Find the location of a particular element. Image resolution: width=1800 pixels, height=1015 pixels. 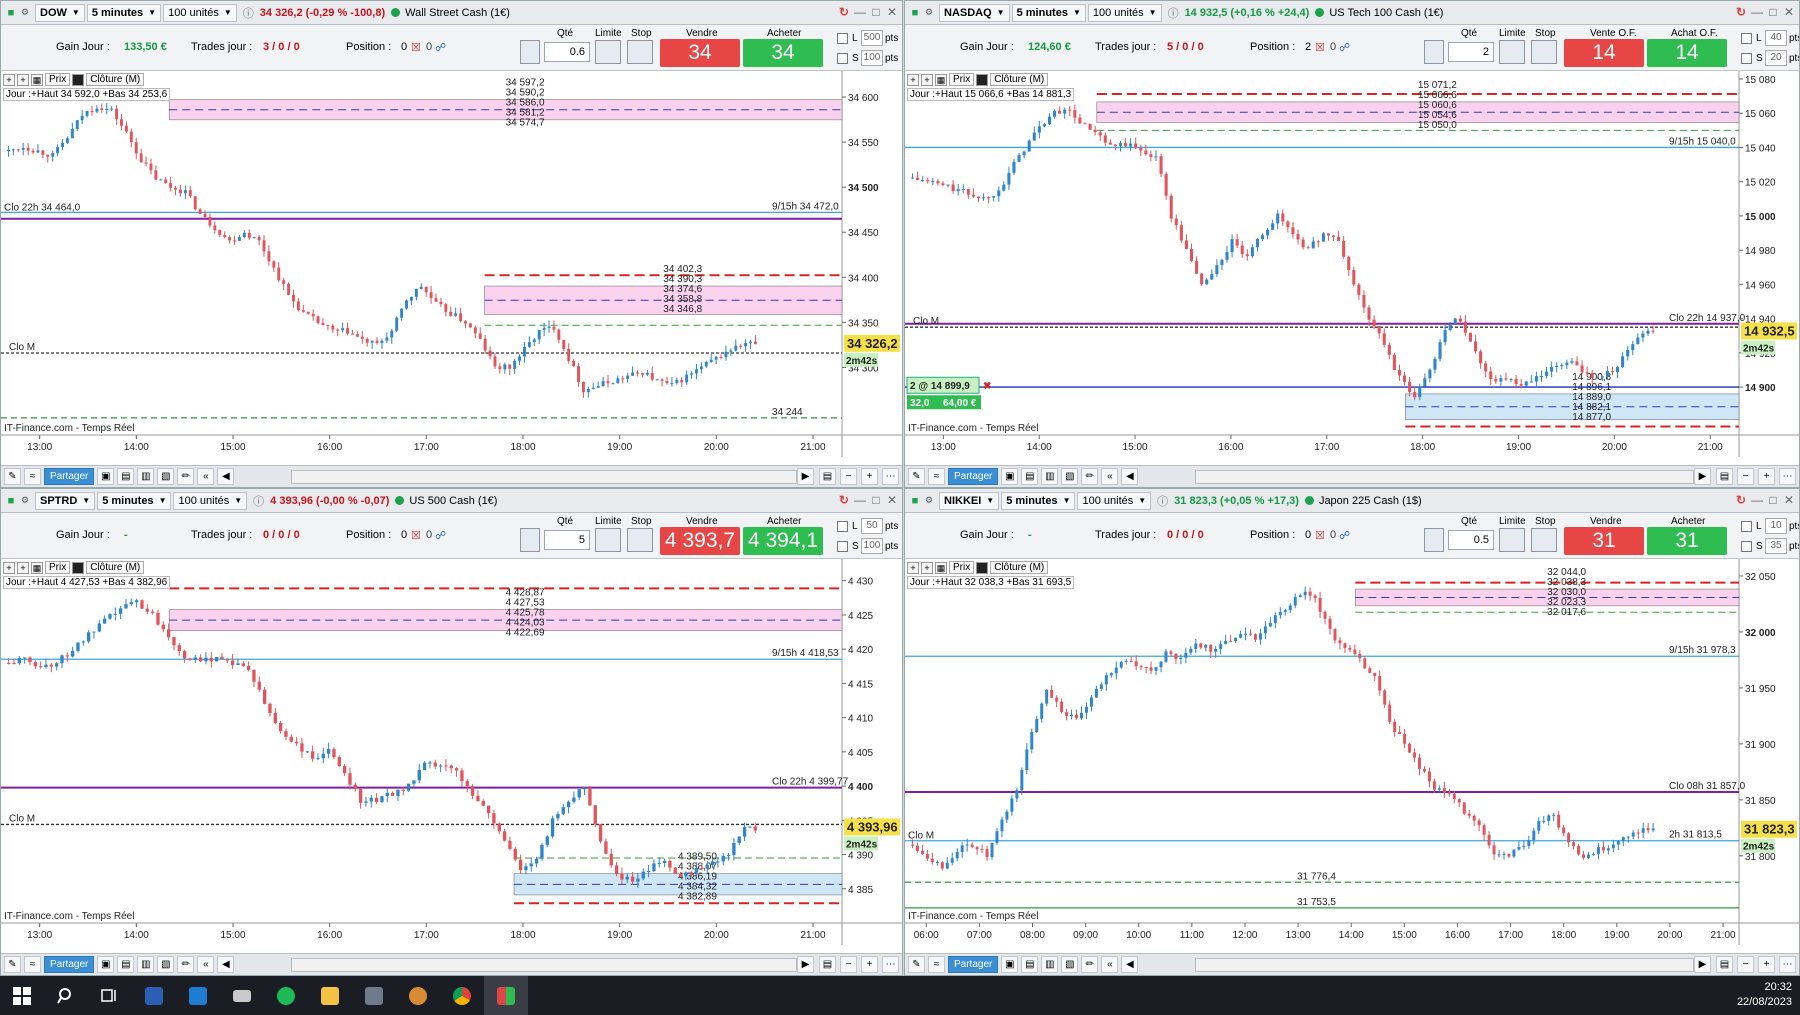

refresh-icon: ↻ is located at coordinates (844, 500).